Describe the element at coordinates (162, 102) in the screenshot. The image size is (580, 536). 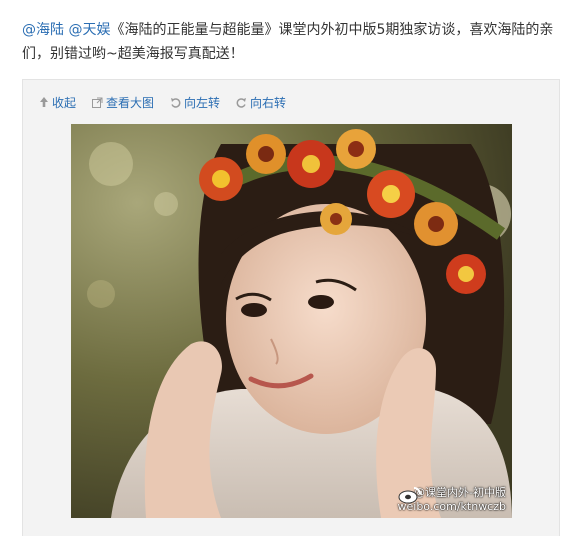
I see `media-toolbar: 收起 查看大图 向左转 向右转` at that location.